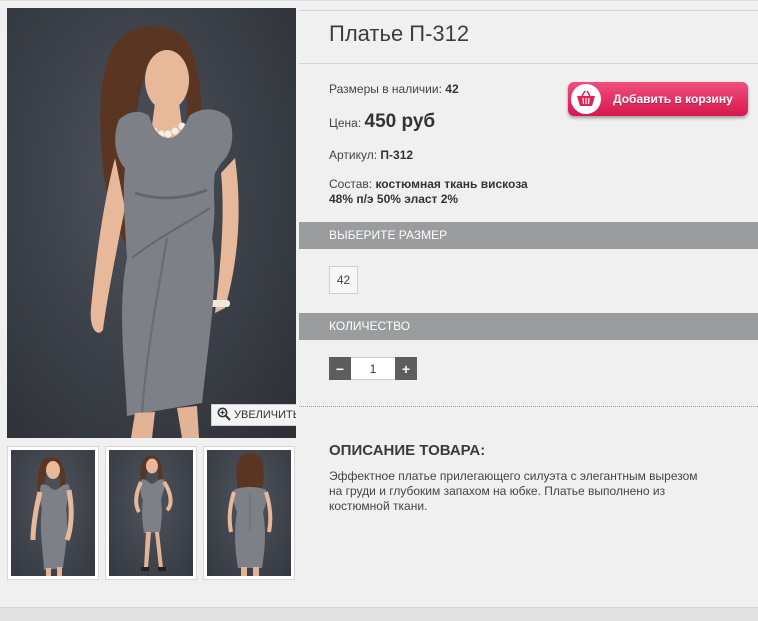 The width and height of the screenshot is (758, 621). Describe the element at coordinates (343, 280) in the screenshot. I see `size-option-42: 42` at that location.